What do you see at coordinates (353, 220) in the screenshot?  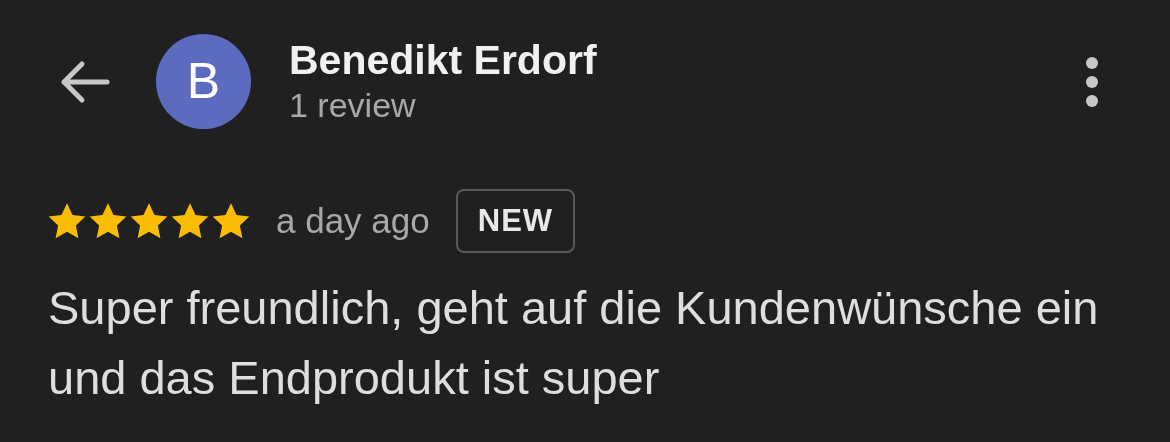 I see `review-time: a day ago` at bounding box center [353, 220].